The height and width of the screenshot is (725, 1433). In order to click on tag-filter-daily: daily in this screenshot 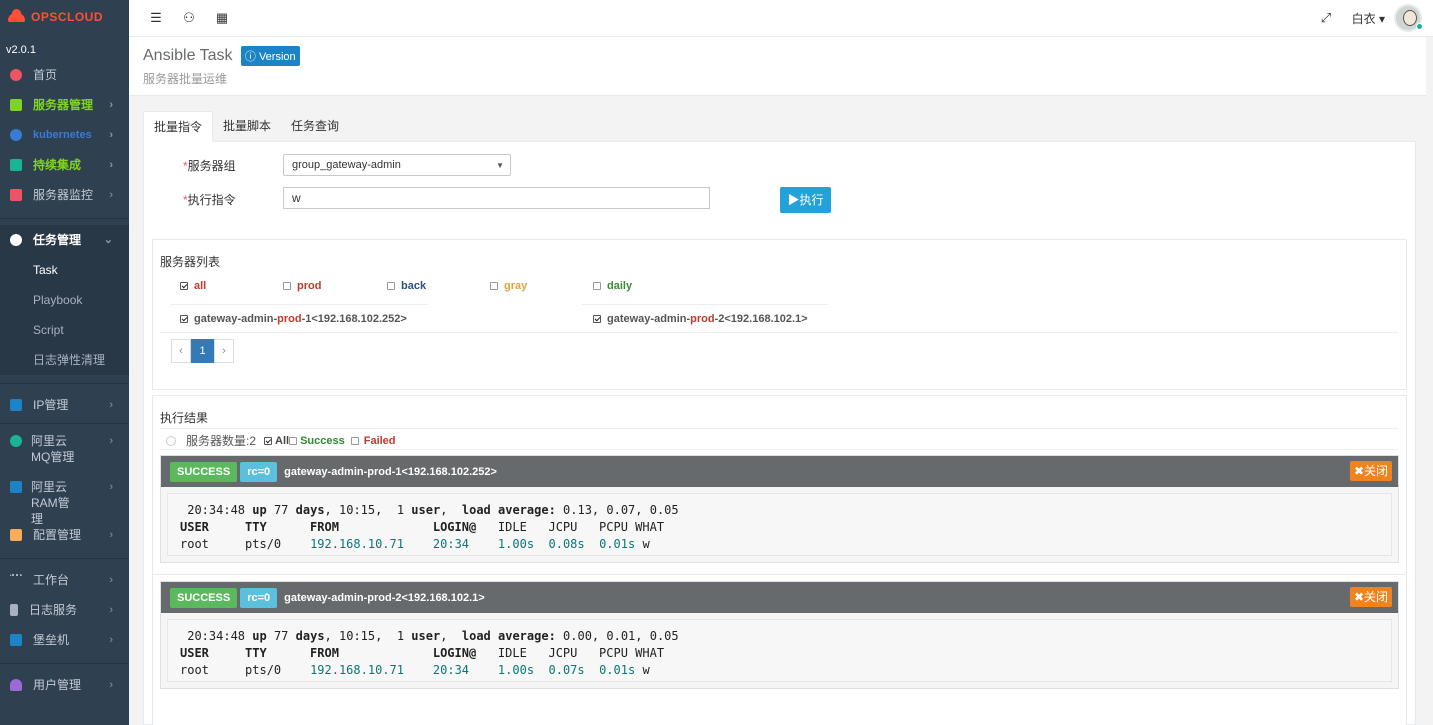, I will do `click(612, 286)`.